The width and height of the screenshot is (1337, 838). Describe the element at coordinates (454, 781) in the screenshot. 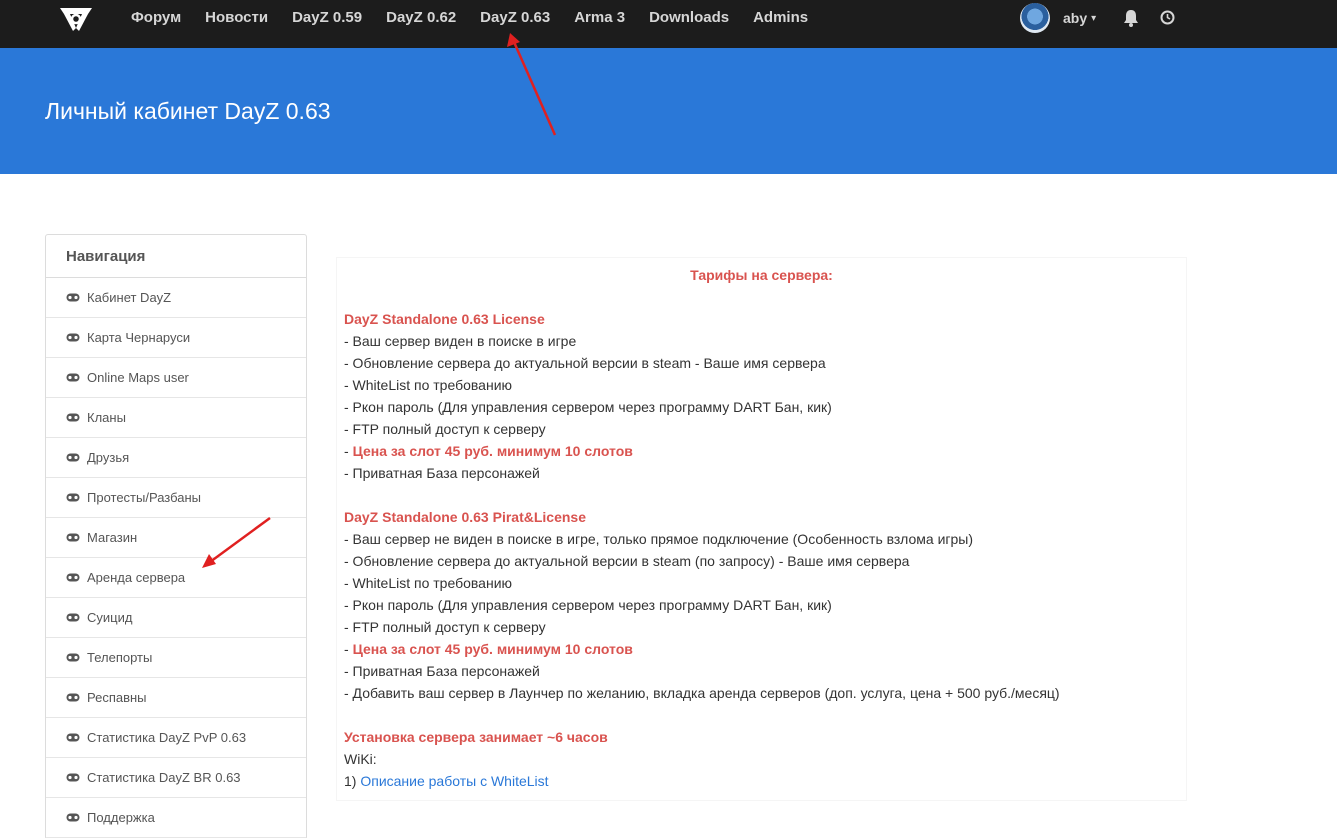

I see `whitelist-wiki-link: Описание работы с WhiteList` at that location.